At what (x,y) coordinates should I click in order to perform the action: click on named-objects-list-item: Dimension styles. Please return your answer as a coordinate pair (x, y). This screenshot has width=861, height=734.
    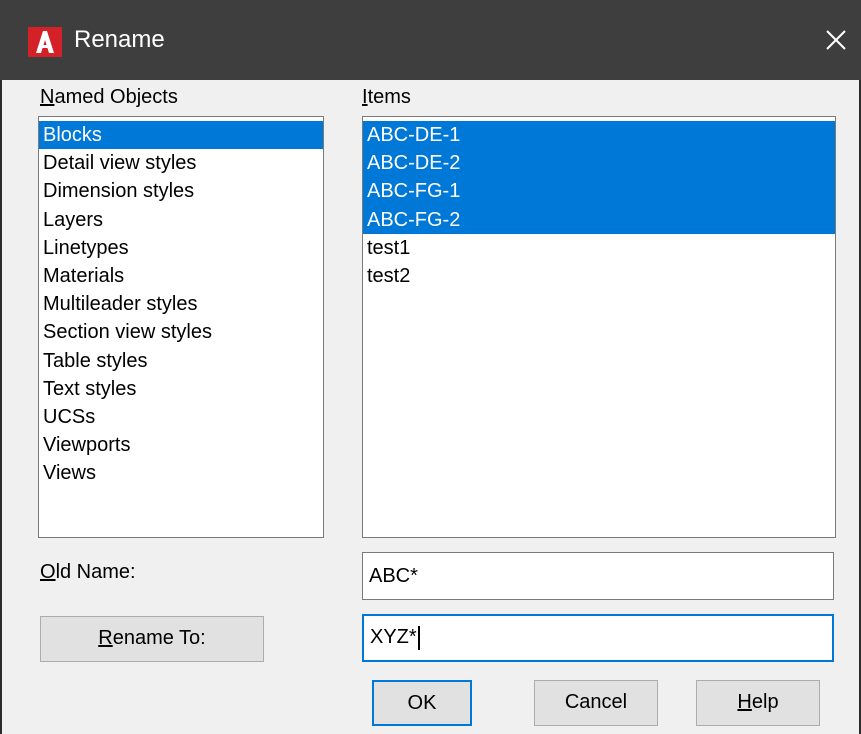
    Looking at the image, I should click on (181, 191).